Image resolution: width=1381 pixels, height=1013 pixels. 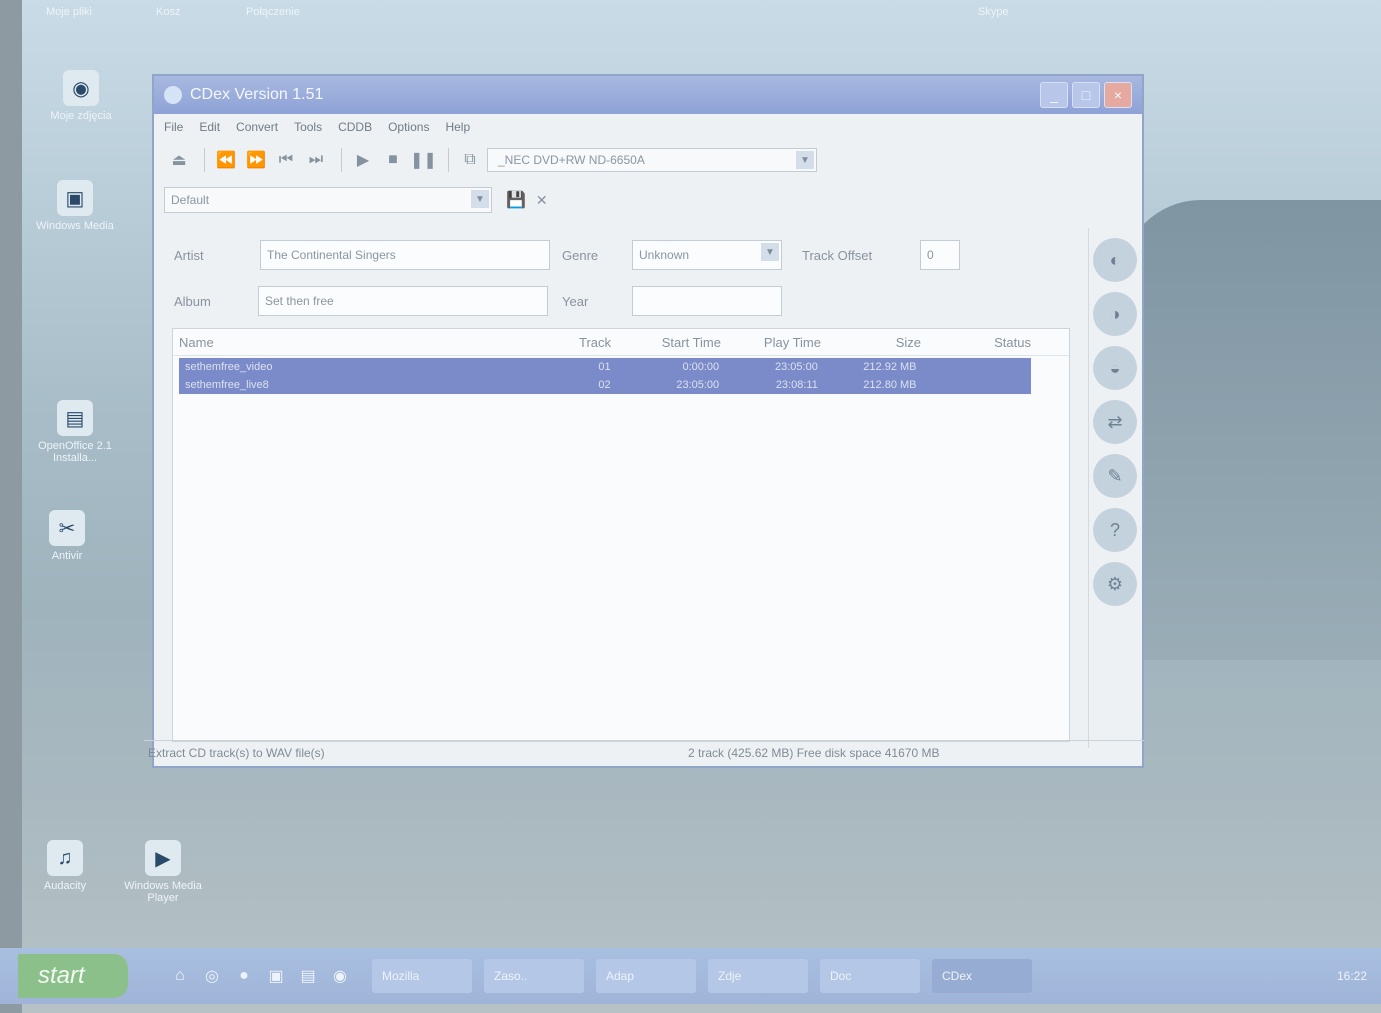 I want to click on track-offset-label: Track Offset, so click(x=837, y=255).